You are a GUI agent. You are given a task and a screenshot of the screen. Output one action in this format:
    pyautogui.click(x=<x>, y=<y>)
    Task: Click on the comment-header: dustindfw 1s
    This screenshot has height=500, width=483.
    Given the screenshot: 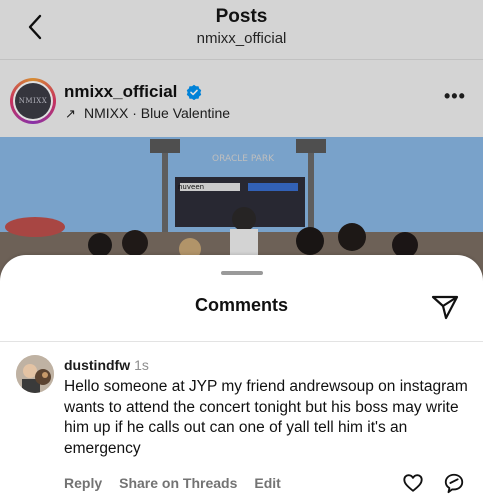 What is the action you would take?
    pyautogui.click(x=106, y=365)
    